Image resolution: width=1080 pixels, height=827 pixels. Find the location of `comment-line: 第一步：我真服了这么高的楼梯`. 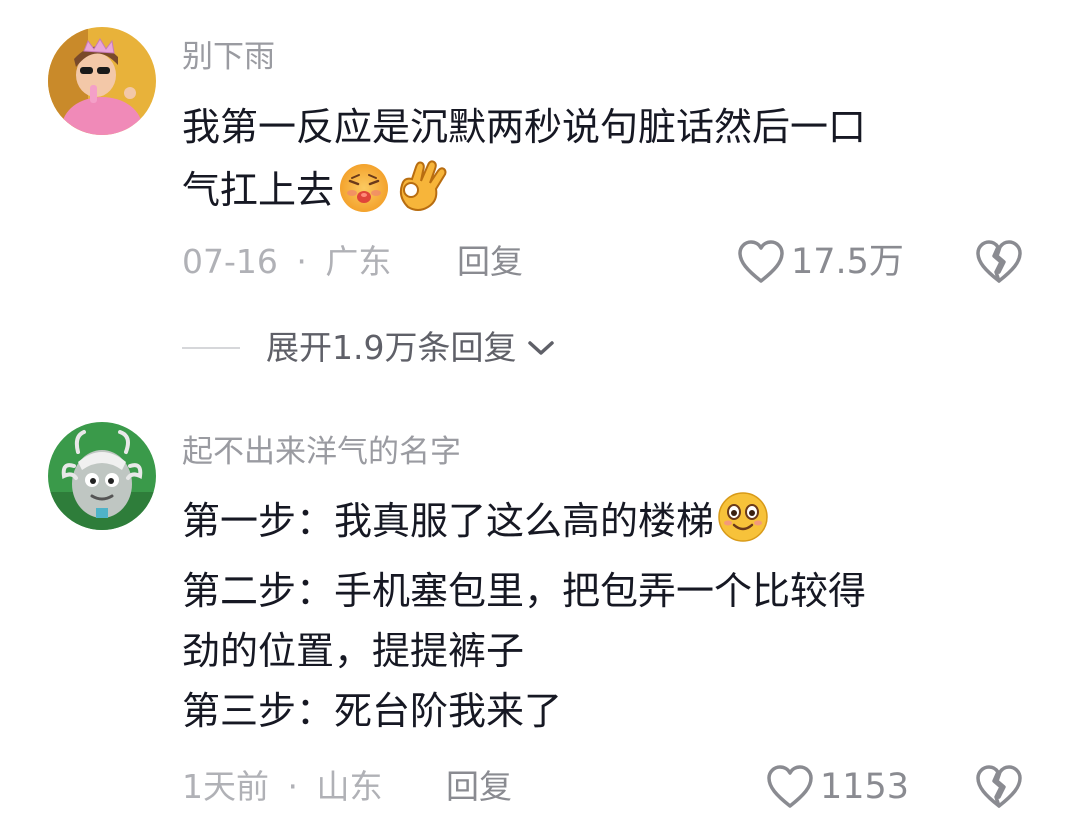

comment-line: 第一步：我真服了这么高的楼梯 is located at coordinates (597, 525).